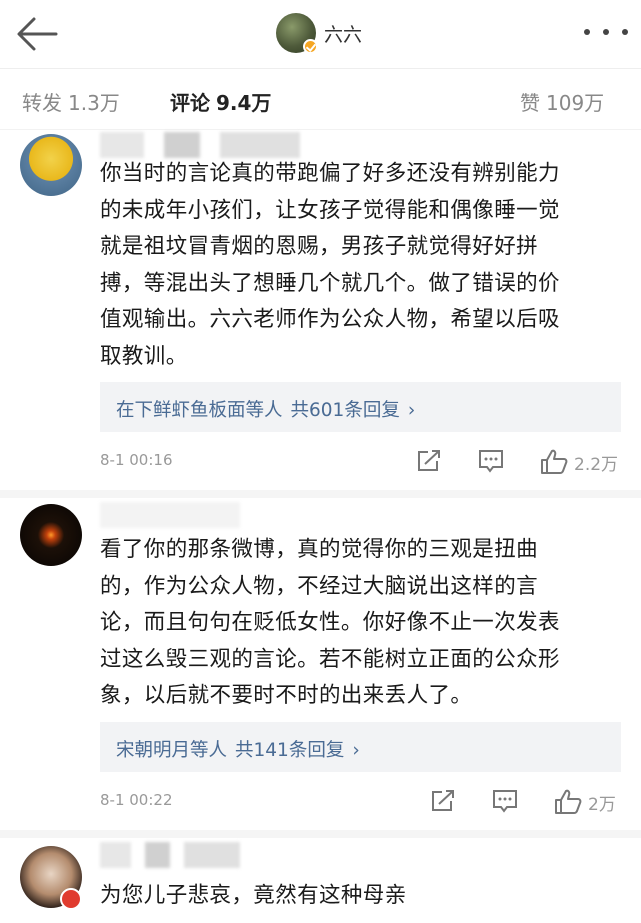 The height and width of the screenshot is (923, 641). I want to click on tab-bar: 转发 1.3万 评论 9.4万 赞 109万, so click(320, 99).